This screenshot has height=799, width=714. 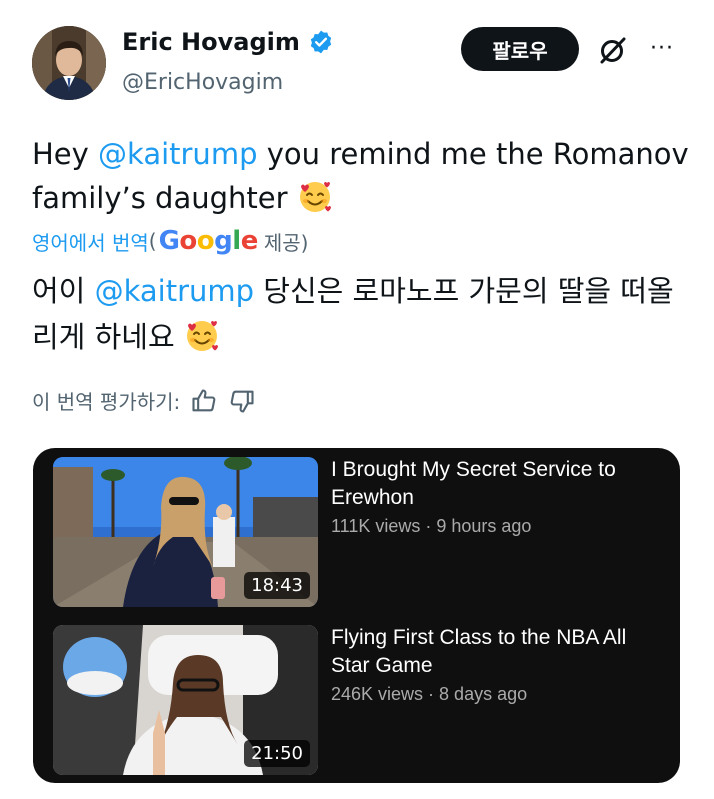 I want to click on rate-translation-row: 이 번역 평가하기:, so click(x=144, y=400).